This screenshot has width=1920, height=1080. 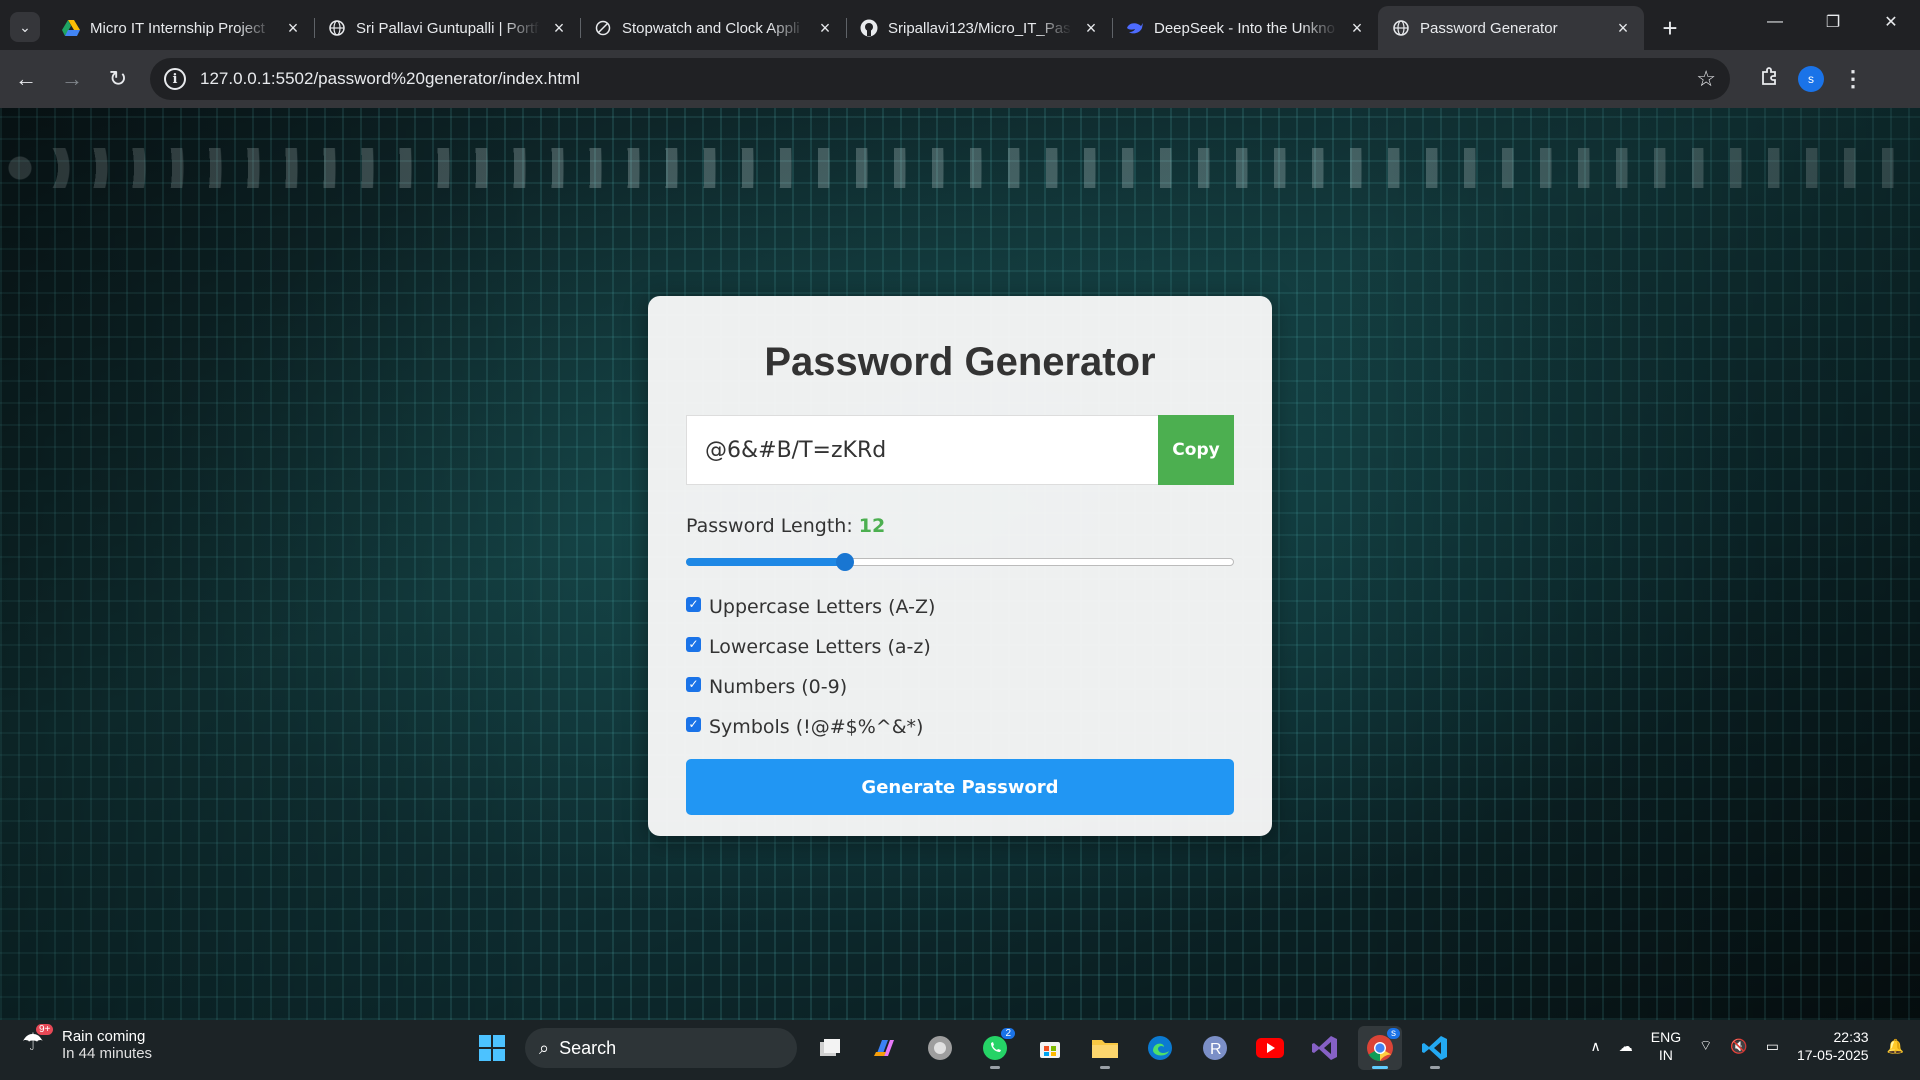 I want to click on tab-micro-it: Micro IT Internship Project ×, so click(x=181, y=28).